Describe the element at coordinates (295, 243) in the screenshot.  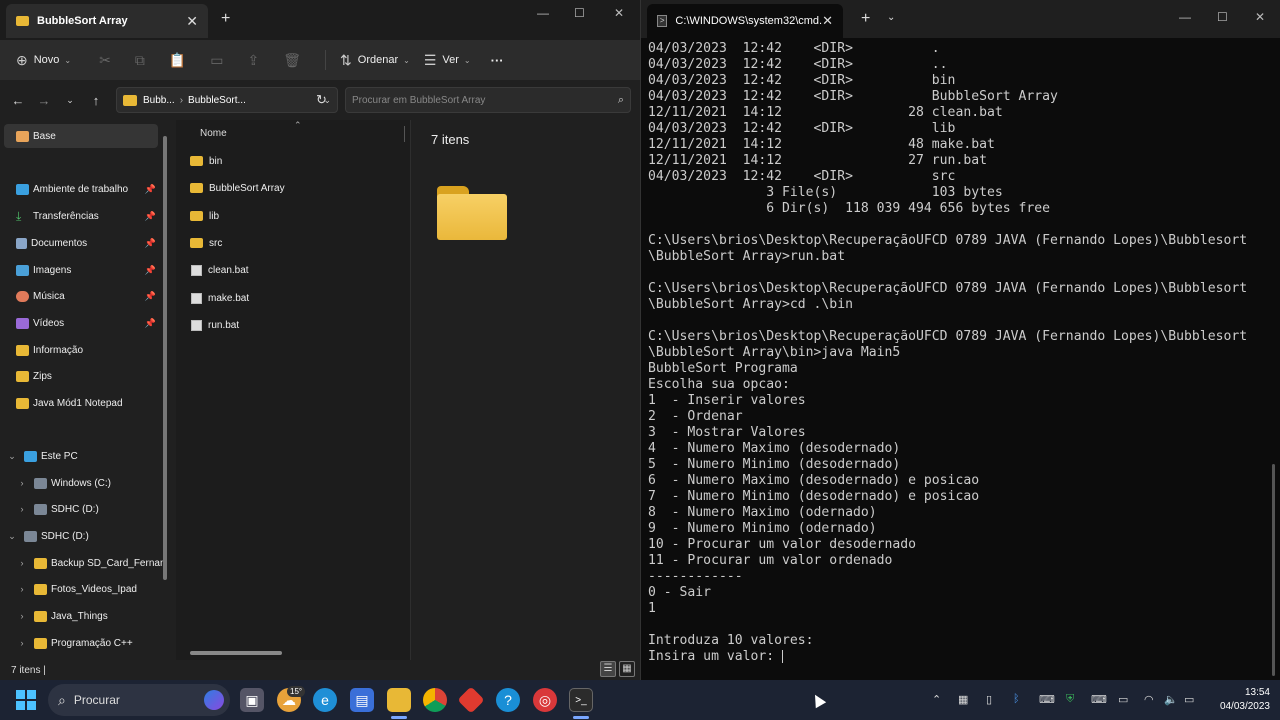
I see `file-row-src: src` at that location.